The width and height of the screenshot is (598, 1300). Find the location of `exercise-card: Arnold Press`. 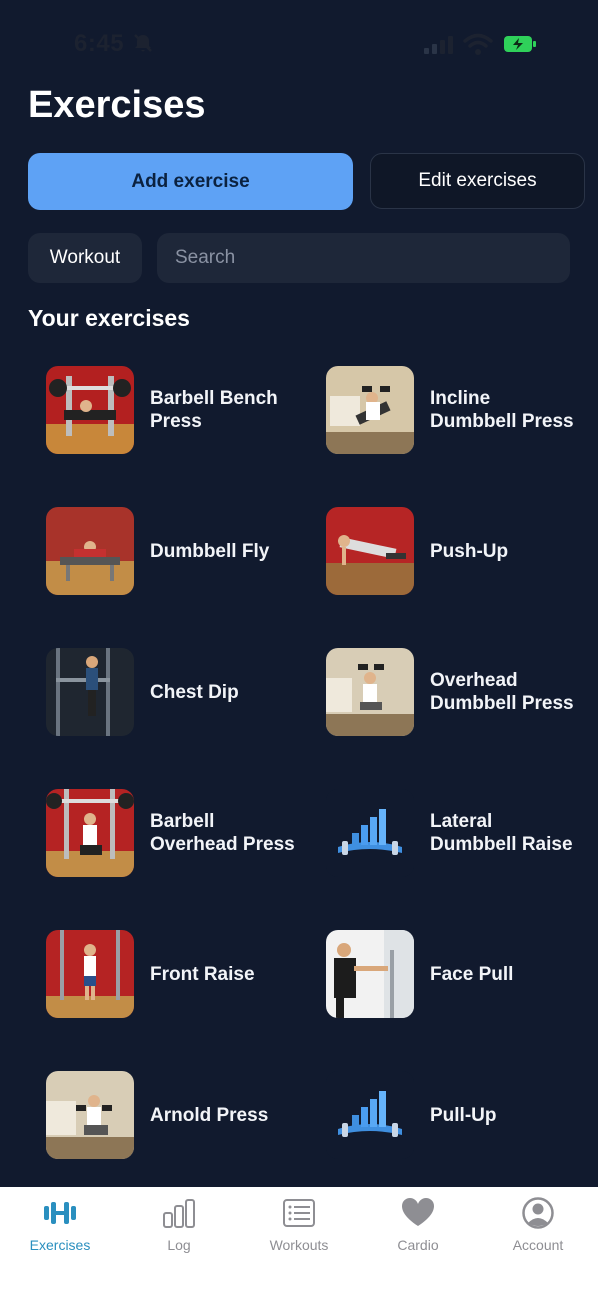

exercise-card: Arnold Press is located at coordinates (181, 1115).